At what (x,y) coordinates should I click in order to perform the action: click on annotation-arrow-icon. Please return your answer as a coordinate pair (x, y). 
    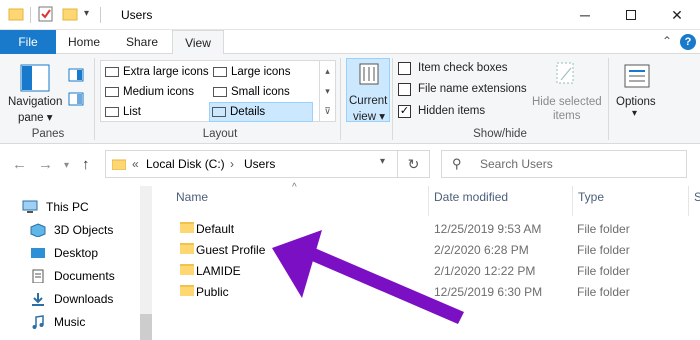
    Looking at the image, I should click on (368, 277).